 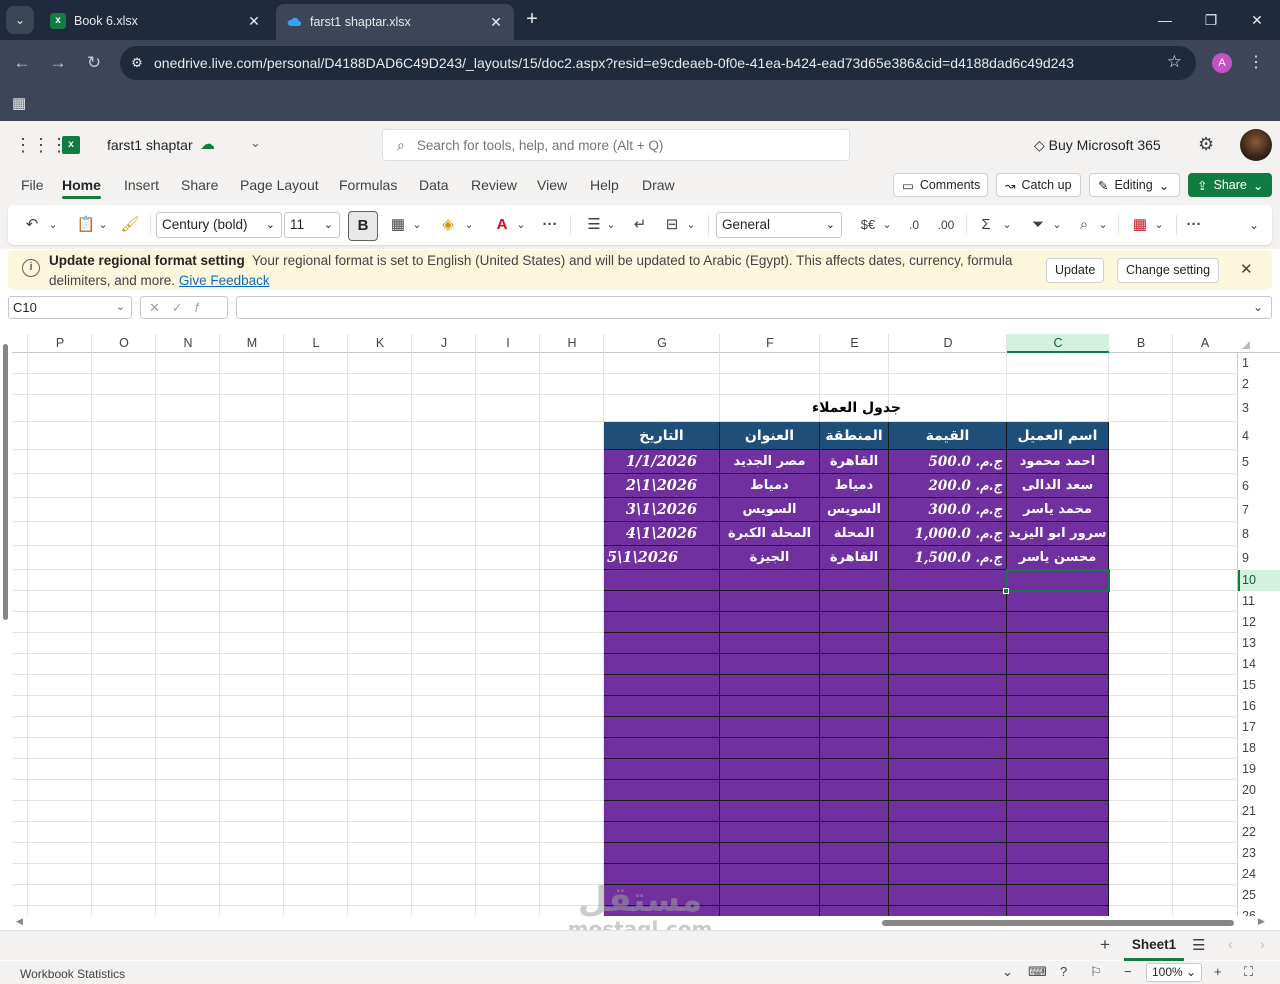 What do you see at coordinates (948, 534) in the screenshot?
I see `table-cell: ج.م. 1,000.0` at bounding box center [948, 534].